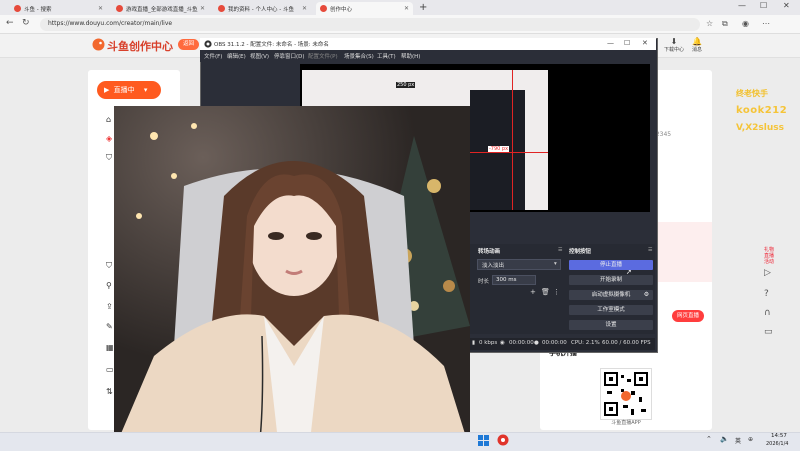  What do you see at coordinates (745, 23) in the screenshot?
I see `account-icon: ◉` at bounding box center [745, 23].